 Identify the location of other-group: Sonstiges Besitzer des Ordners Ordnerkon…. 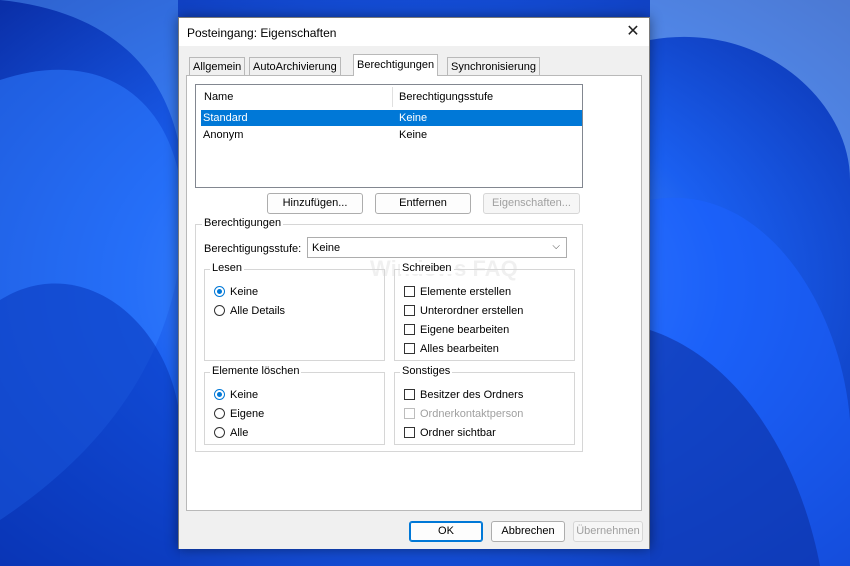
(484, 405).